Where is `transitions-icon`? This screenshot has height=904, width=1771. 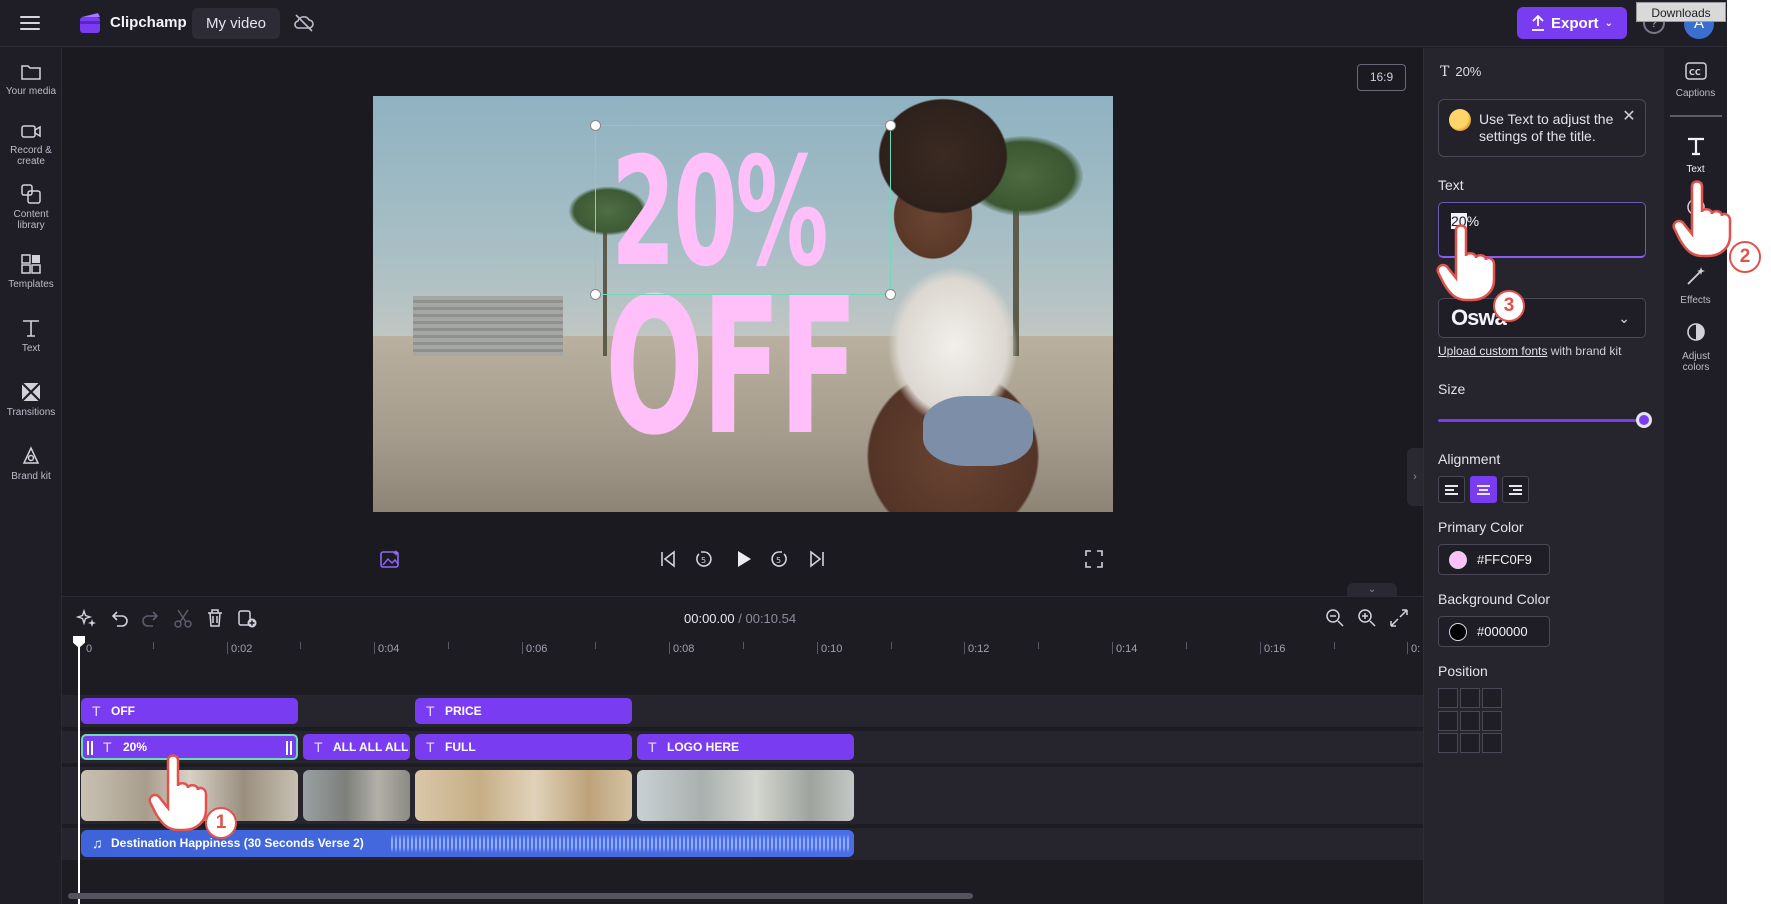 transitions-icon is located at coordinates (31, 392).